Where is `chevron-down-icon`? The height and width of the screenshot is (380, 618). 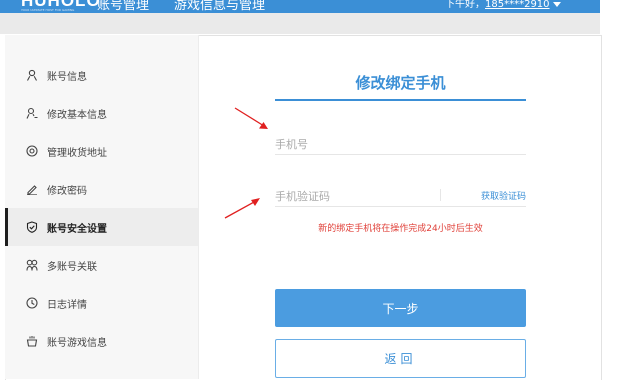
chevron-down-icon is located at coordinates (556, 4).